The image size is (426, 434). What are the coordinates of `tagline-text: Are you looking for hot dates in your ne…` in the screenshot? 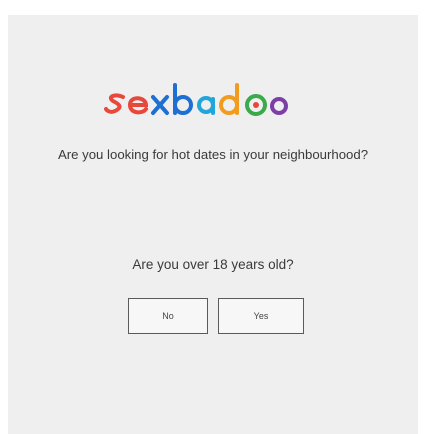 It's located at (213, 154).